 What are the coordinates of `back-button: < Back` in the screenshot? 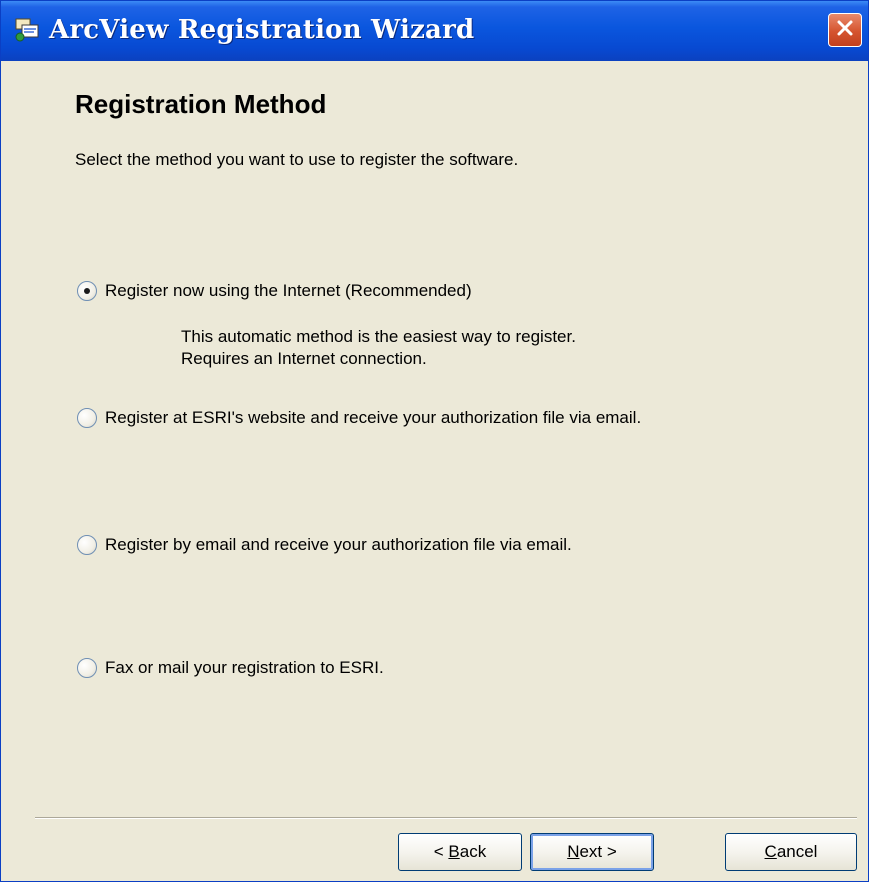 It's located at (460, 852).